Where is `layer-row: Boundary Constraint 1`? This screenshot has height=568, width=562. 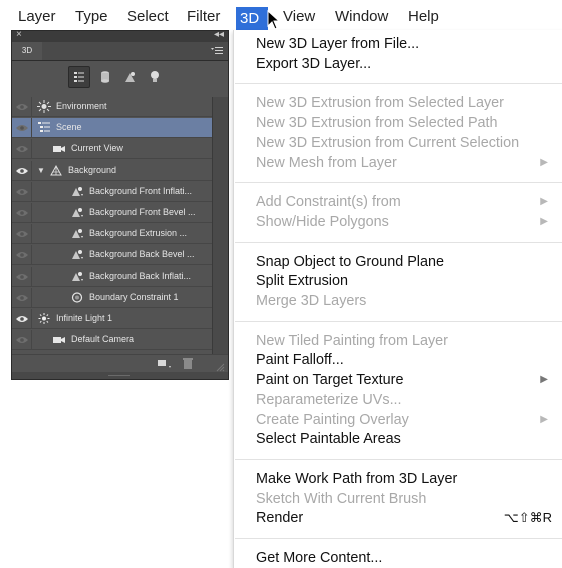 layer-row: Boundary Constraint 1 is located at coordinates (112, 297).